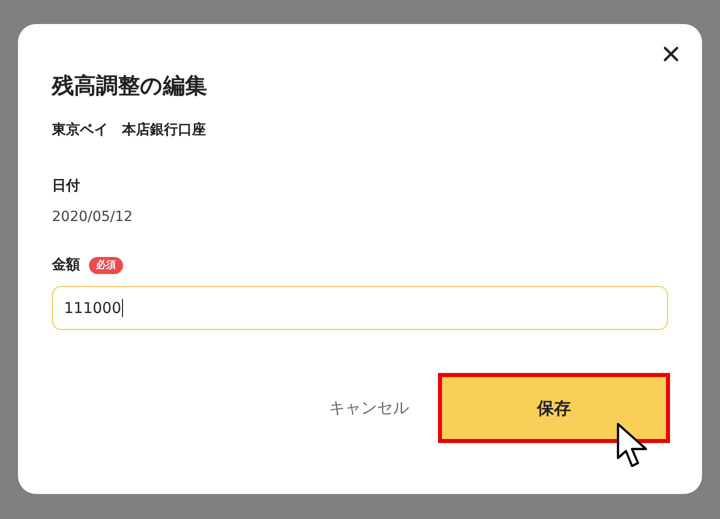 This screenshot has width=720, height=519. Describe the element at coordinates (633, 446) in the screenshot. I see `mouse-pointer-icon` at that location.